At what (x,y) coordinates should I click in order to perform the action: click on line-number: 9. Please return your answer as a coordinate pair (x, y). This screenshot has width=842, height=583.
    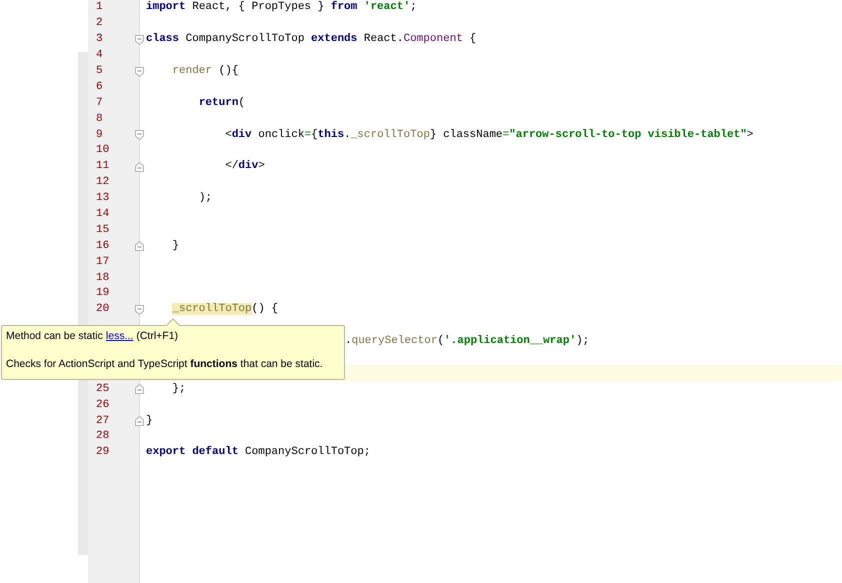
    Looking at the image, I should click on (99, 135).